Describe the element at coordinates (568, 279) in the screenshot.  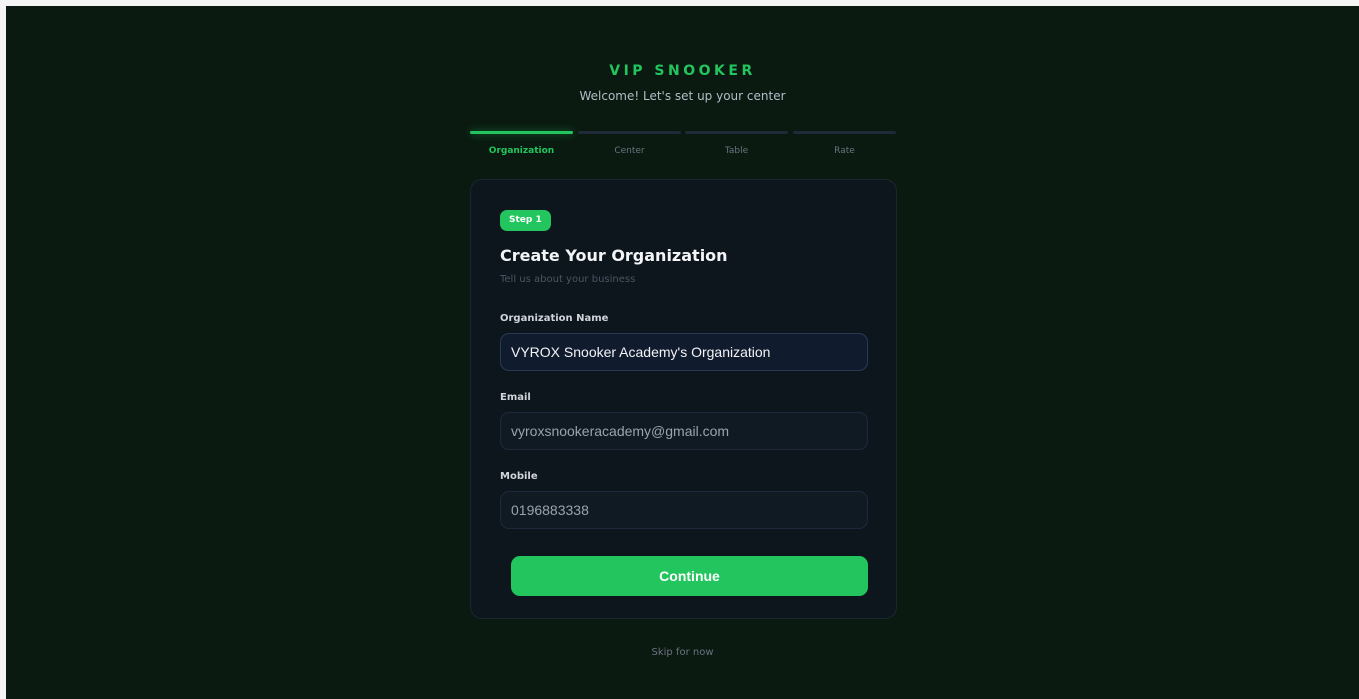
I see `form-subtitle: Tell us about your business` at that location.